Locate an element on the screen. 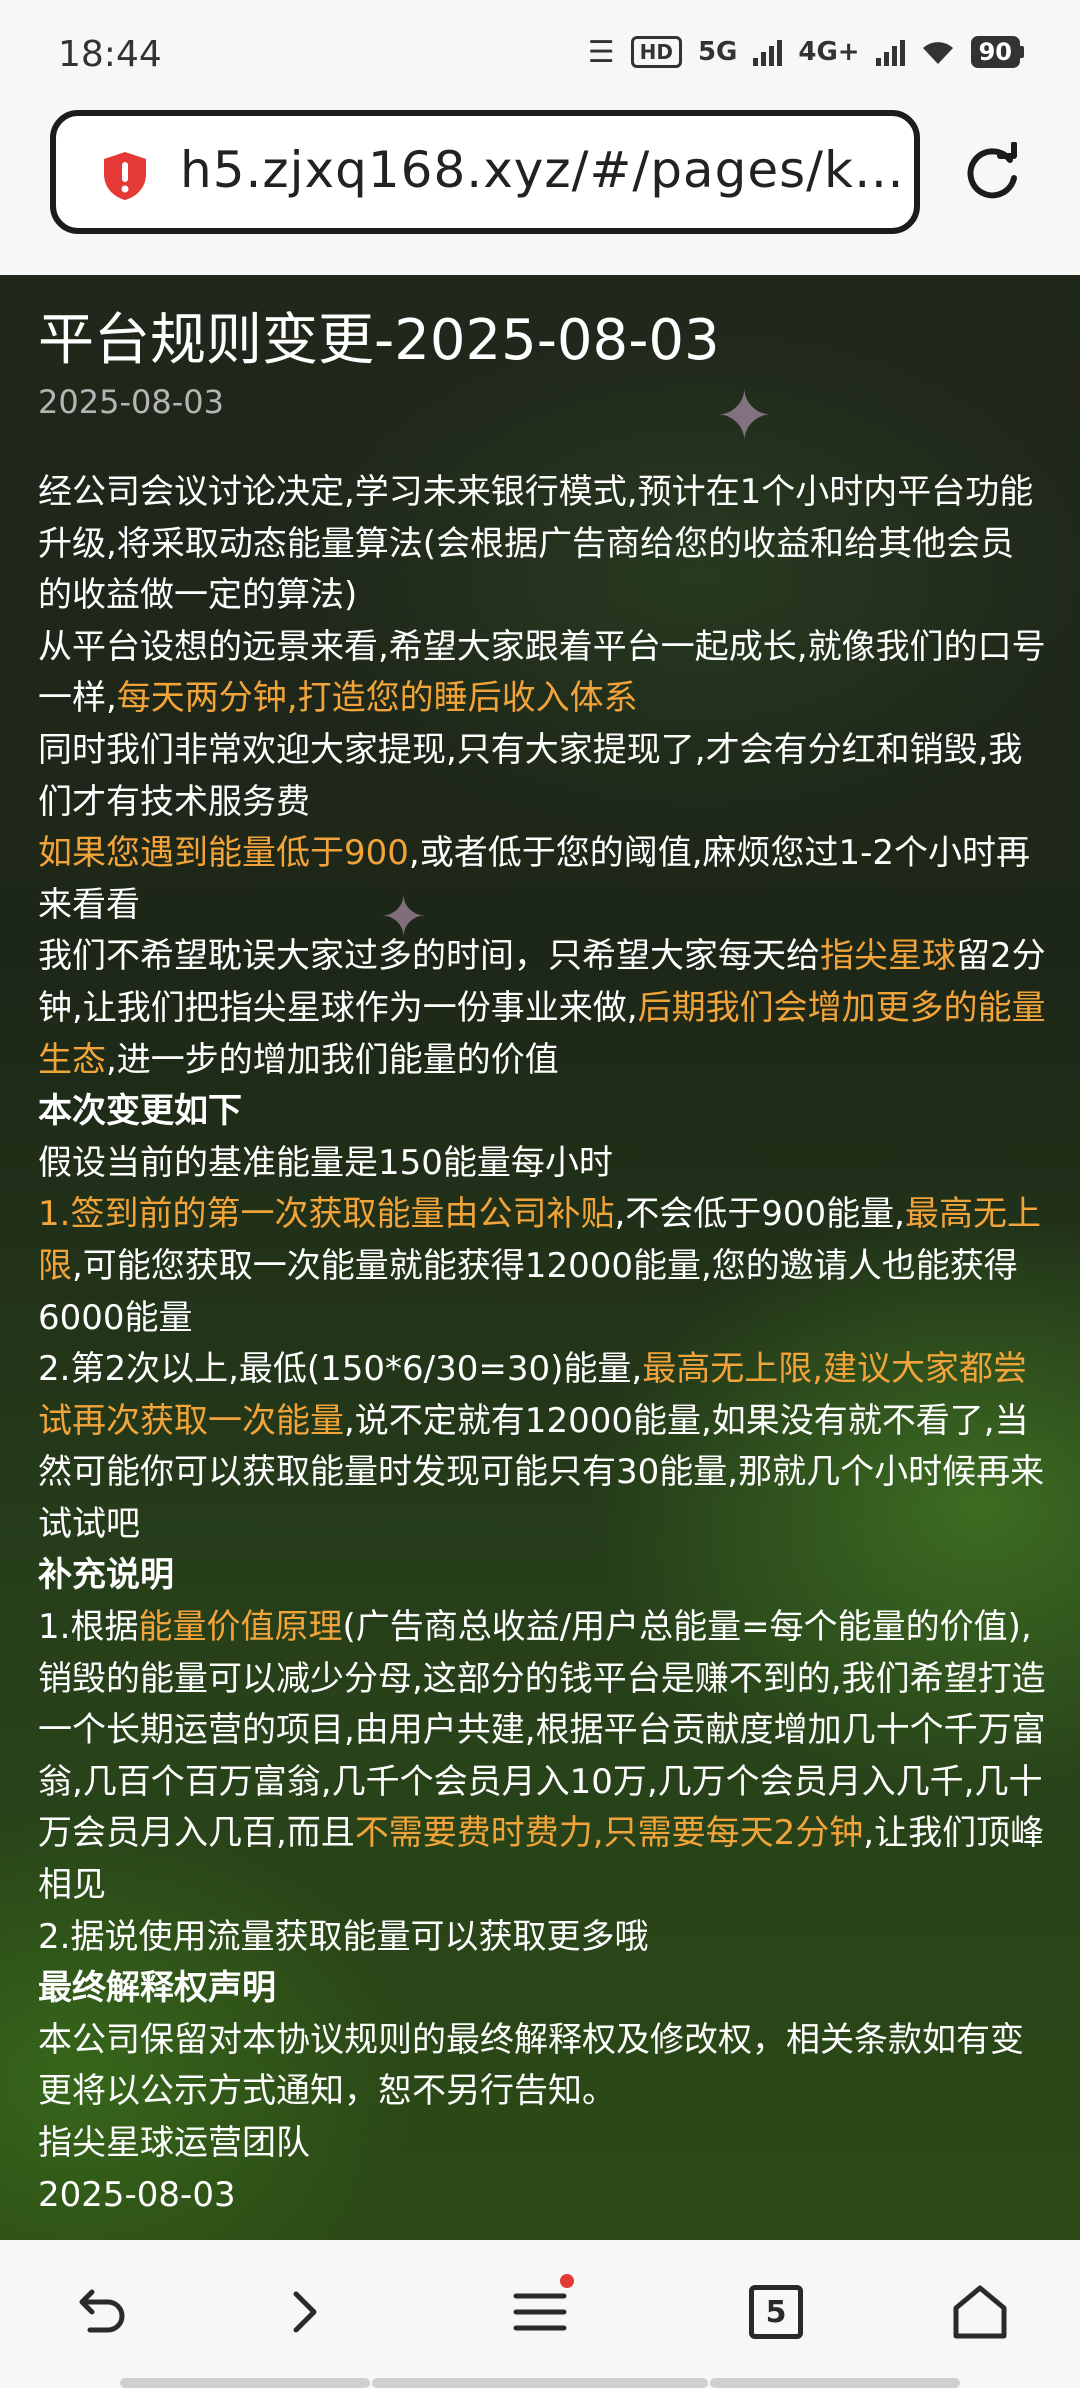 Image resolution: width=1080 pixels, height=2388 pixels. forward-button is located at coordinates (304, 2312).